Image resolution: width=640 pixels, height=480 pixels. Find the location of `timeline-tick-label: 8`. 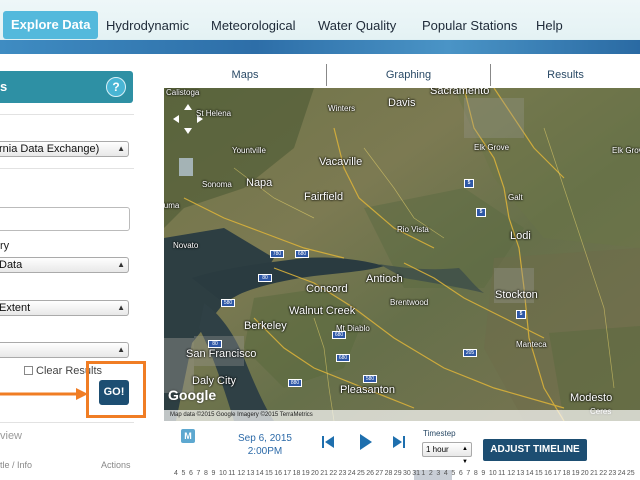

timeline-tick-label: 8 is located at coordinates (206, 473).